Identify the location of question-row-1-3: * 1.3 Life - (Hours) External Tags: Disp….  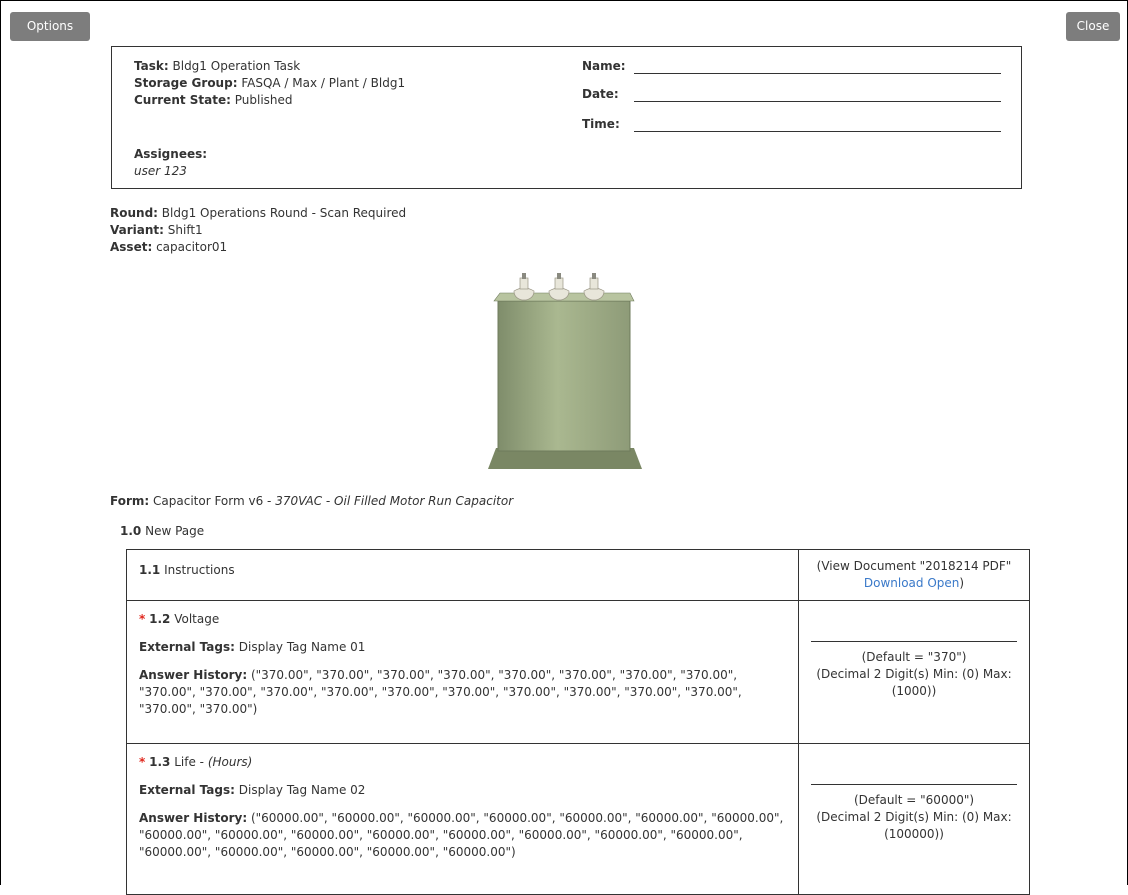
(578, 819).